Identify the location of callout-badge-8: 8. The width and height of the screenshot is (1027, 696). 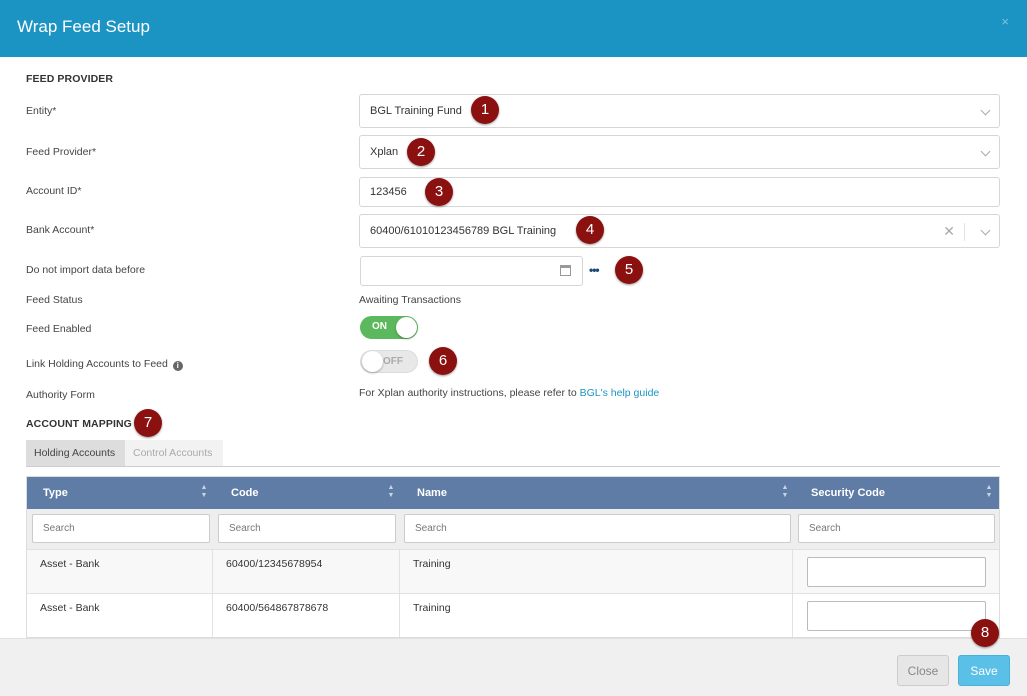
(985, 633).